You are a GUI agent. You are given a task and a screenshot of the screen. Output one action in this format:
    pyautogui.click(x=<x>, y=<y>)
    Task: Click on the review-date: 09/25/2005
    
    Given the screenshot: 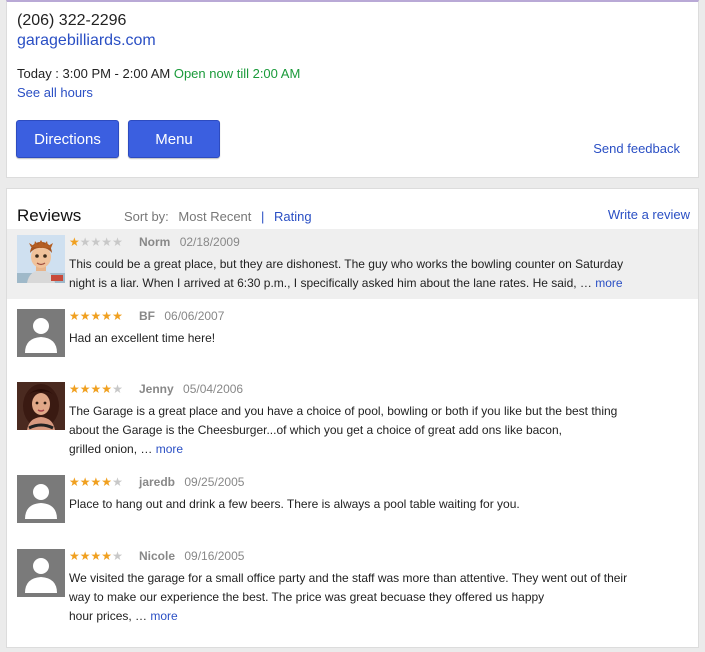 What is the action you would take?
    pyautogui.click(x=214, y=482)
    